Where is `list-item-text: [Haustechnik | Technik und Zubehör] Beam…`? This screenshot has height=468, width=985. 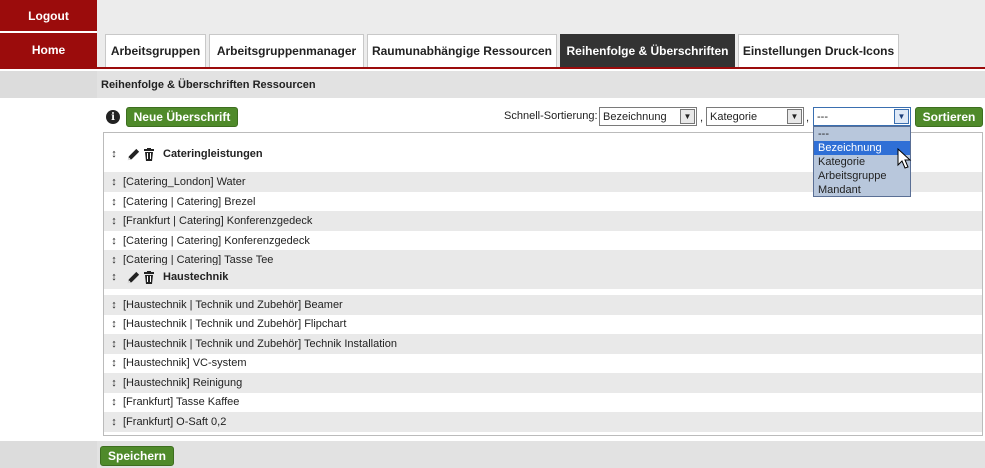
list-item-text: [Haustechnik | Technik und Zubehör] Beam… is located at coordinates (233, 305).